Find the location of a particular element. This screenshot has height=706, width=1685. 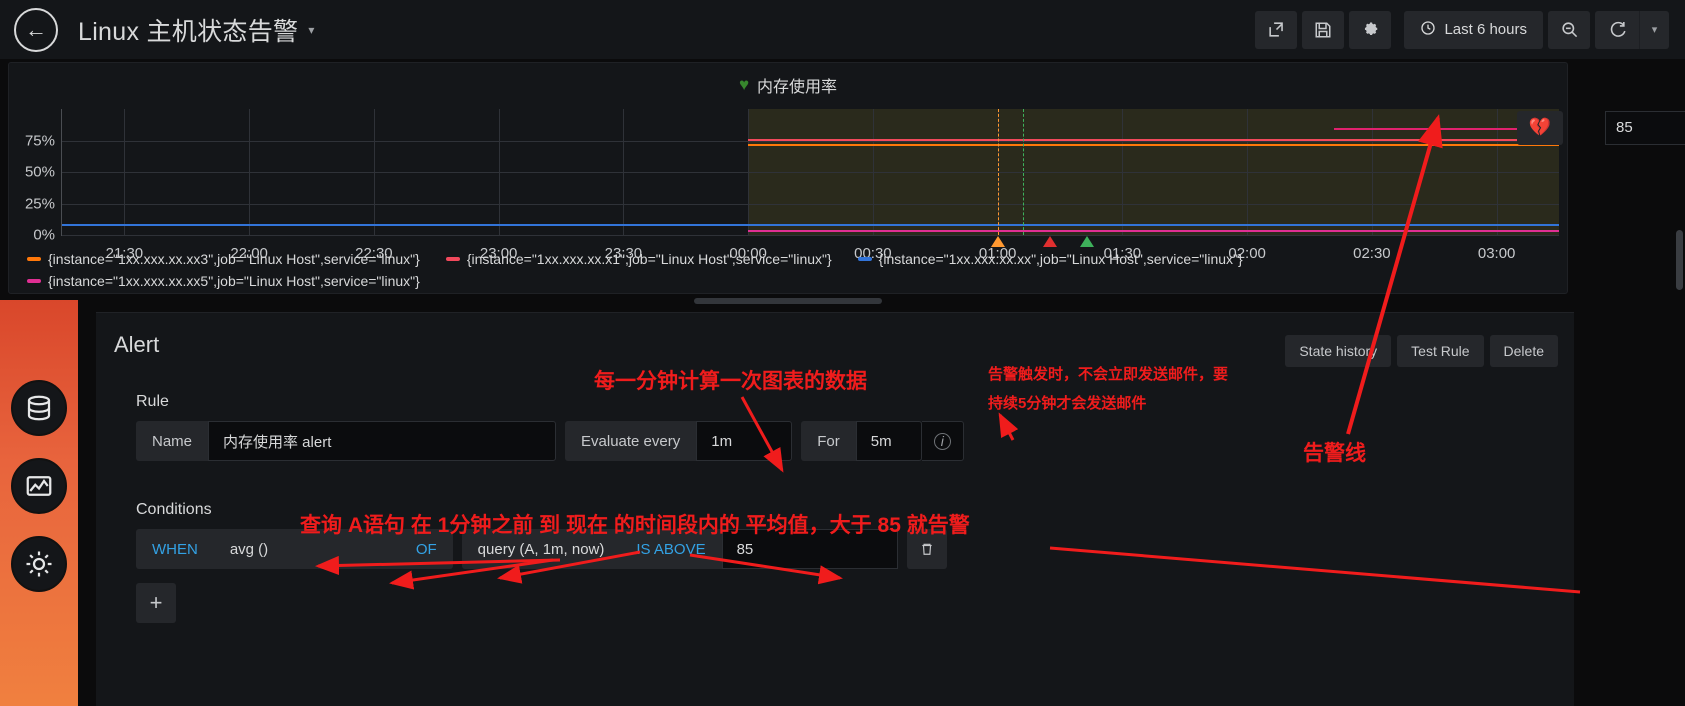

alert-section-title: Alert is located at coordinates (137, 344).